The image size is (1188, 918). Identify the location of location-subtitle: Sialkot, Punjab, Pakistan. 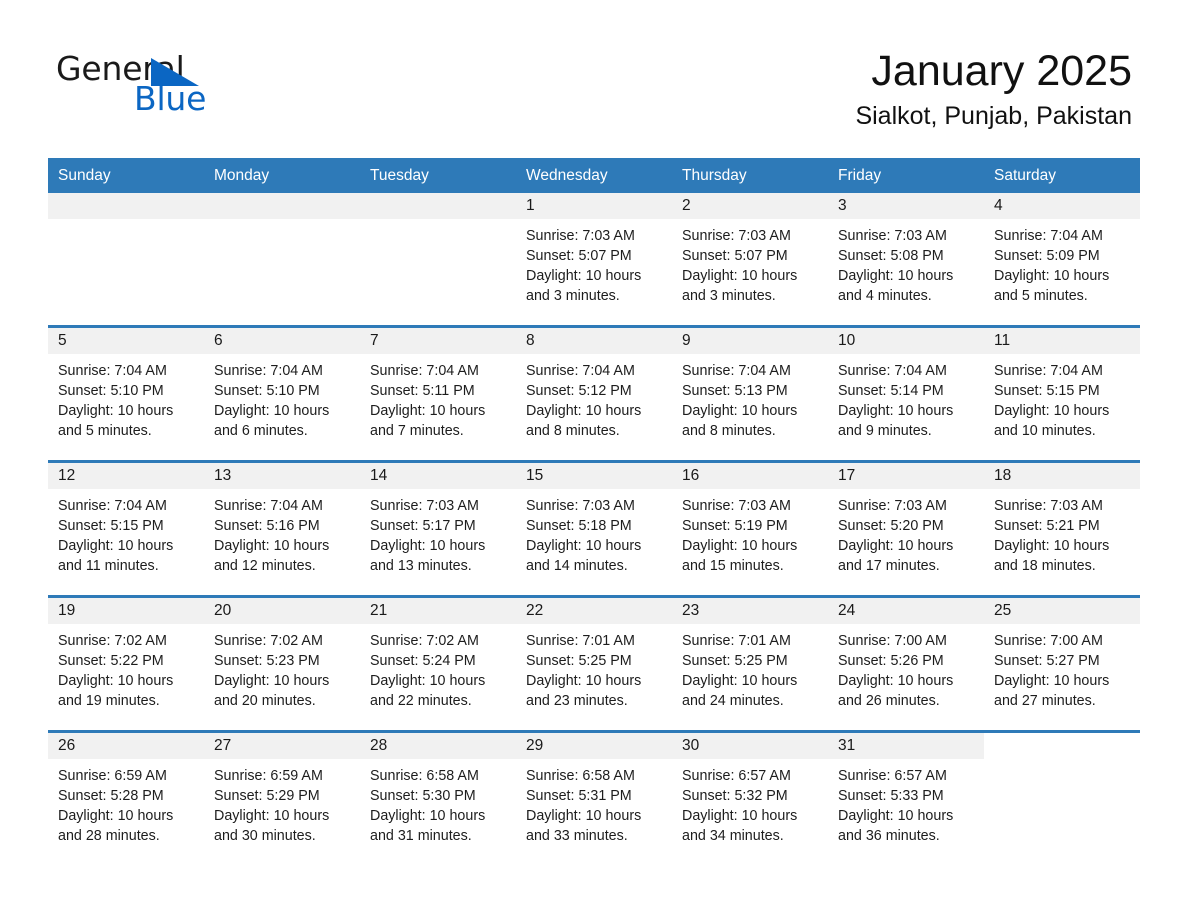
(993, 116).